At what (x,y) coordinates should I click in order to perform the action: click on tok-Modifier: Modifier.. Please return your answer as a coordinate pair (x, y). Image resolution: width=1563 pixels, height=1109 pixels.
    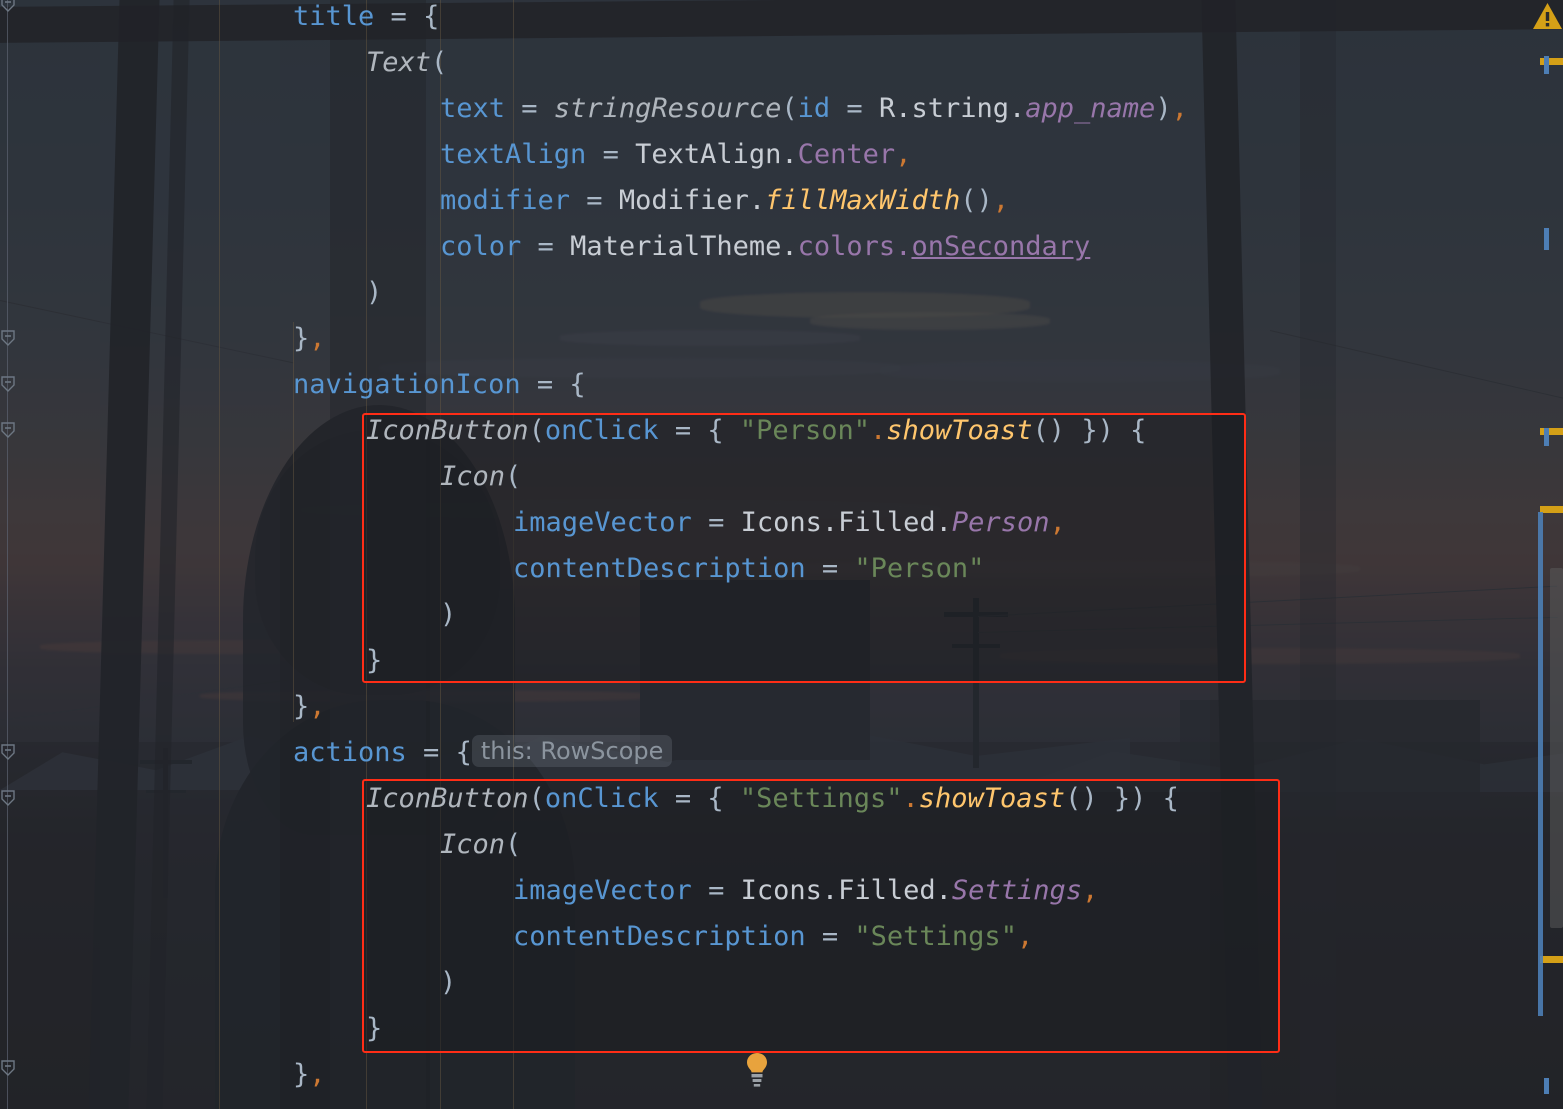
    Looking at the image, I should click on (692, 200).